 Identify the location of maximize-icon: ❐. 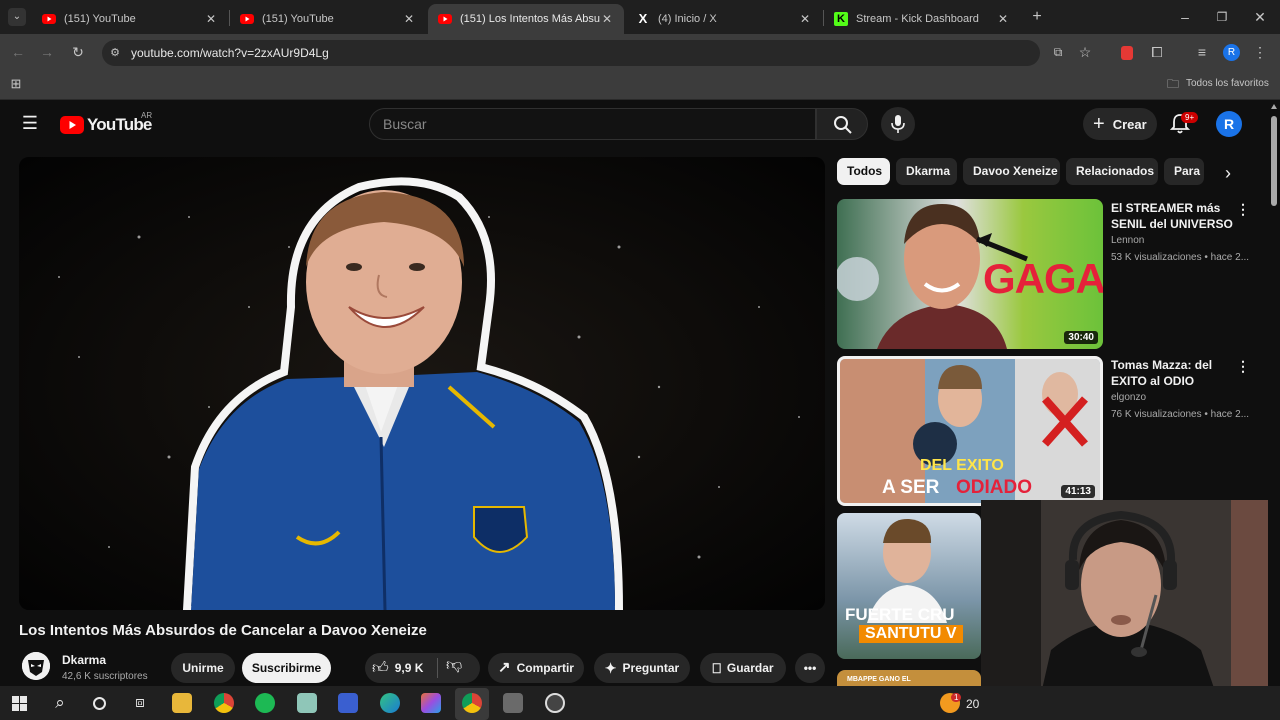
(1222, 17).